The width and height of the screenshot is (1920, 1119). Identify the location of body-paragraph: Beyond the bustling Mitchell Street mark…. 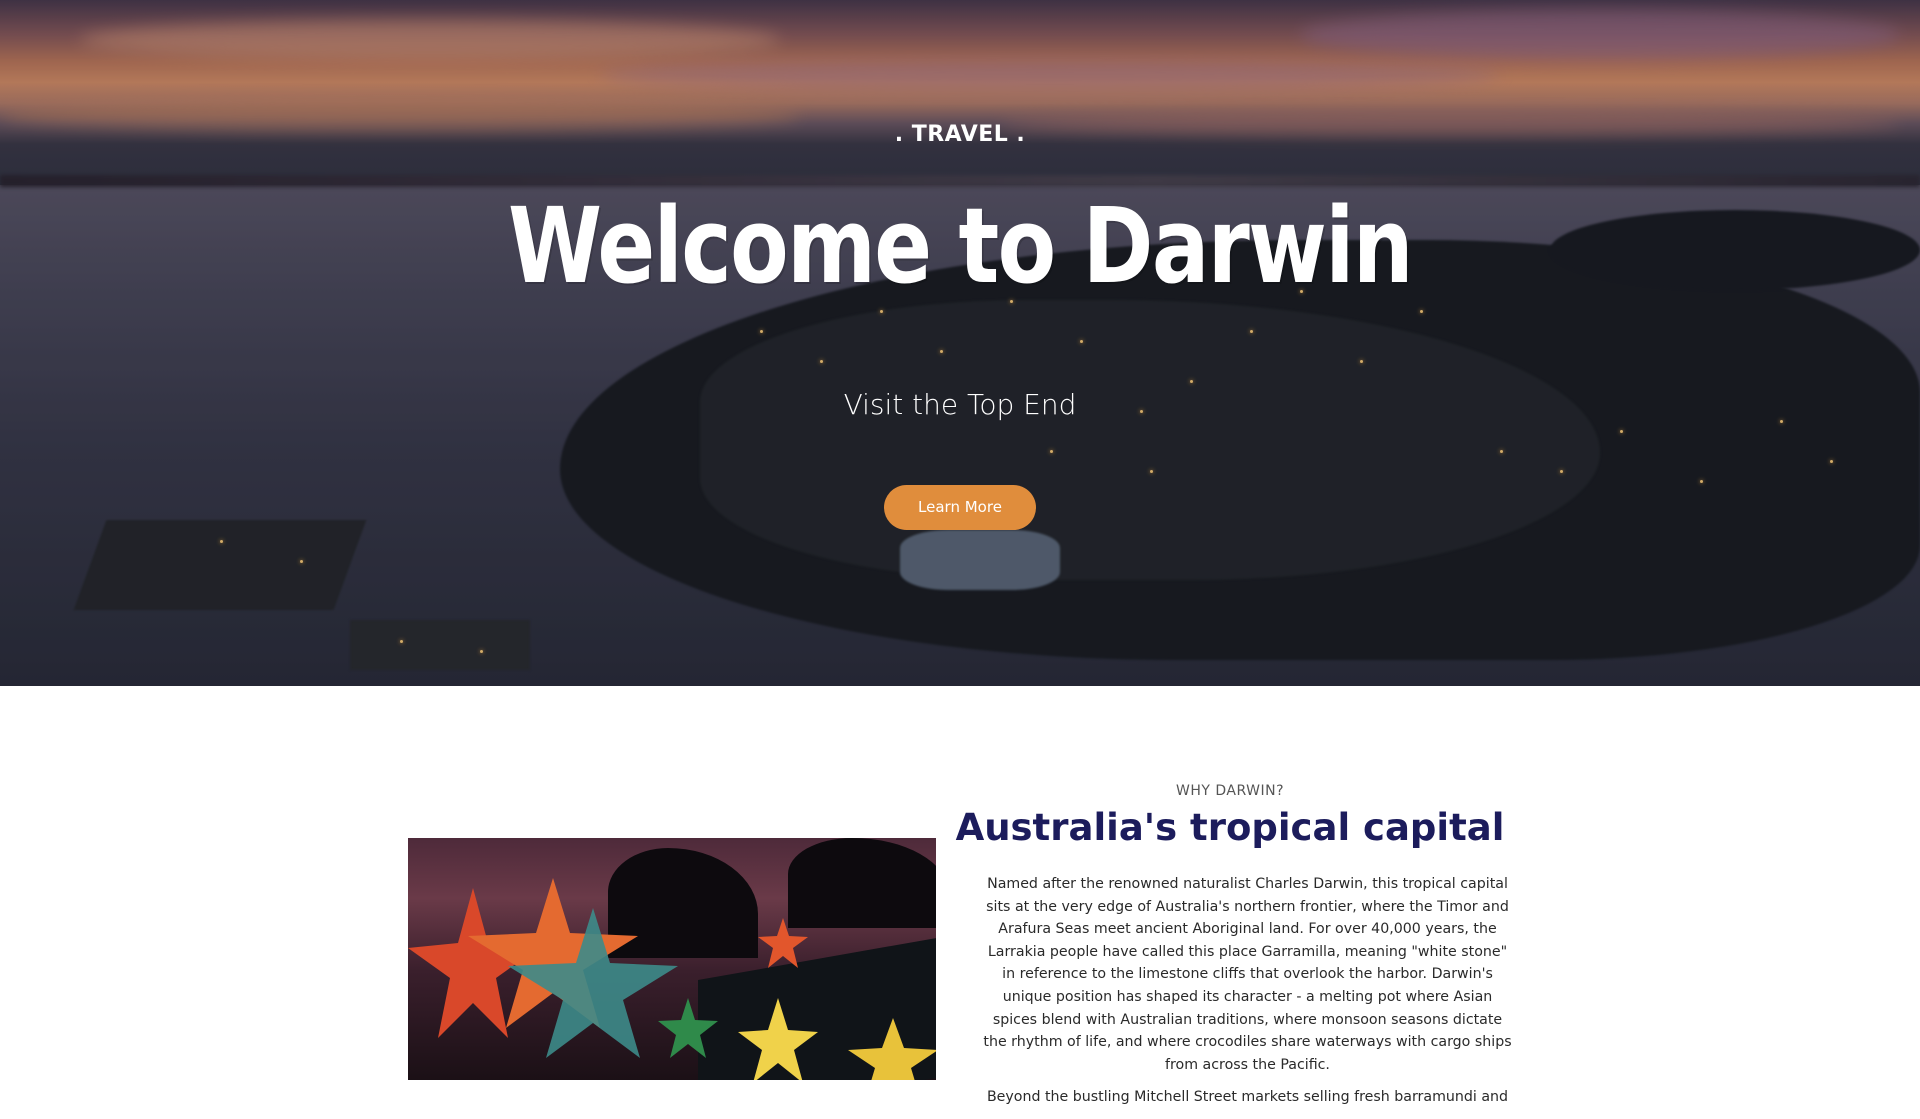
(1247, 1097).